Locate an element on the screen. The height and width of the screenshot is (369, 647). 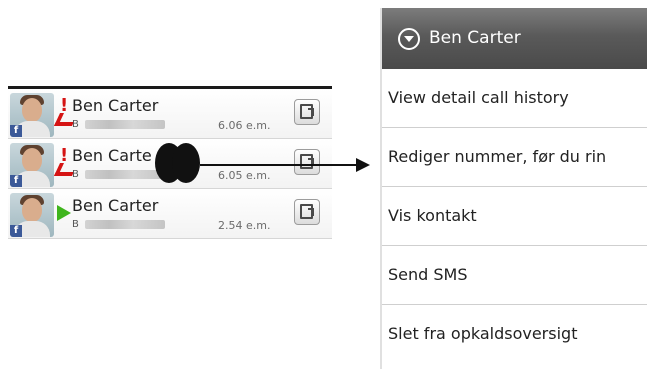
context-menu-title: Ben Carter is located at coordinates (475, 38).